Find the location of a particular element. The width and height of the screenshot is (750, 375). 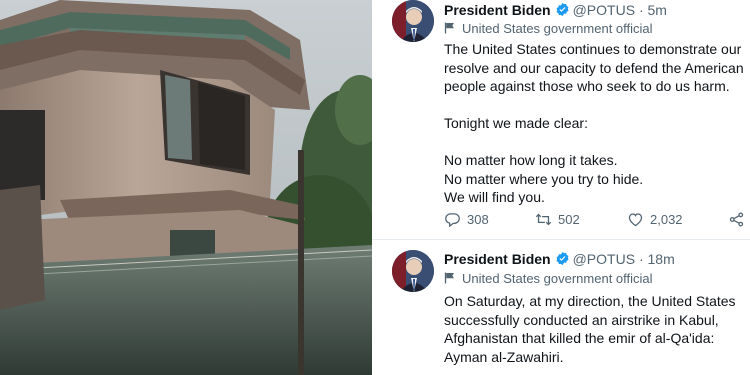

tweet-header: President Biden @POTUS · 18m is located at coordinates (559, 259).